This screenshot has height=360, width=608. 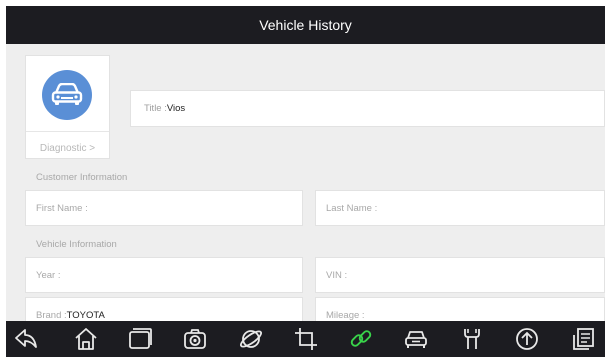 What do you see at coordinates (62, 208) in the screenshot?
I see `first-name-label: First Name :` at bounding box center [62, 208].